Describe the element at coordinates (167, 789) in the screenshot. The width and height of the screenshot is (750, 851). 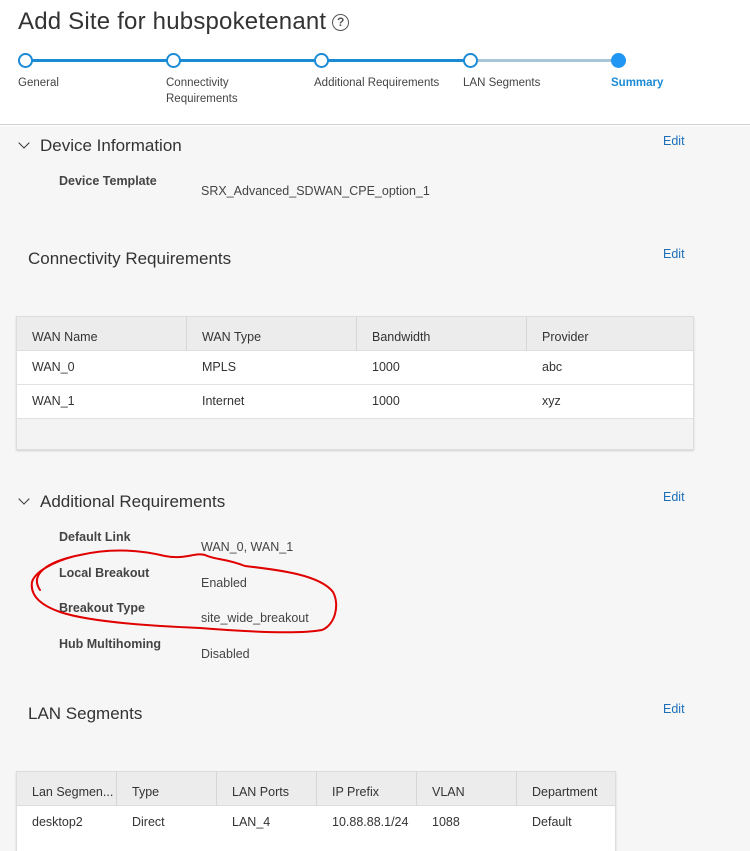
I see `lan-col-type: Type` at that location.